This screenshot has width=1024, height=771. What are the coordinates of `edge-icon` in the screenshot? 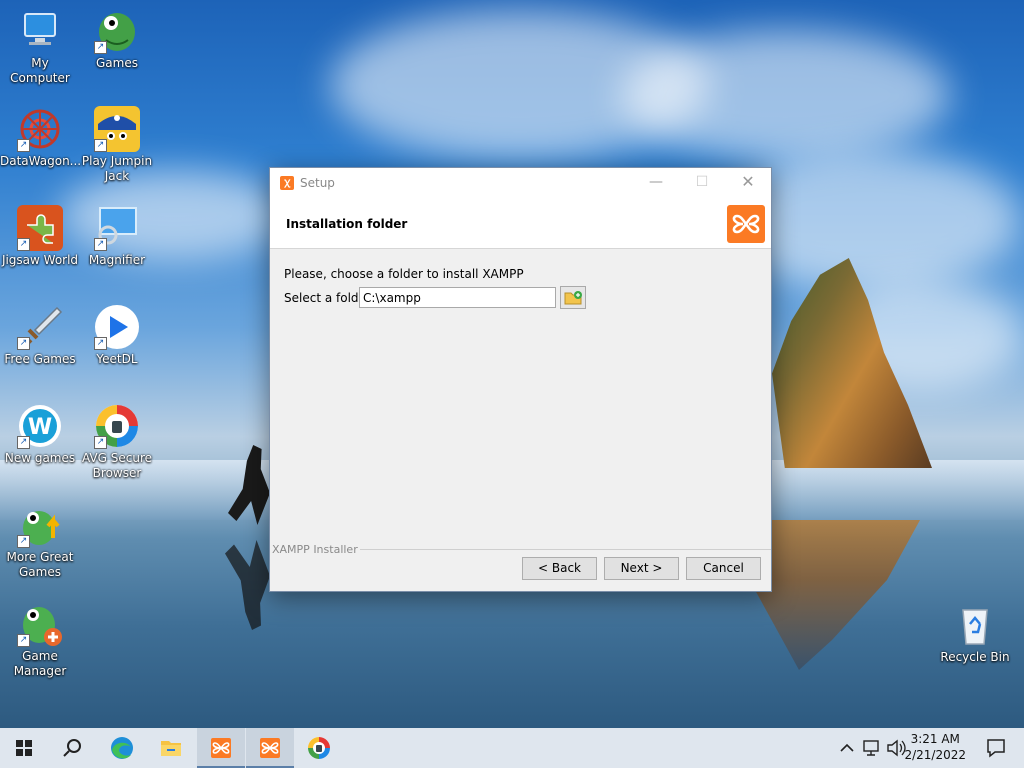 It's located at (122, 748).